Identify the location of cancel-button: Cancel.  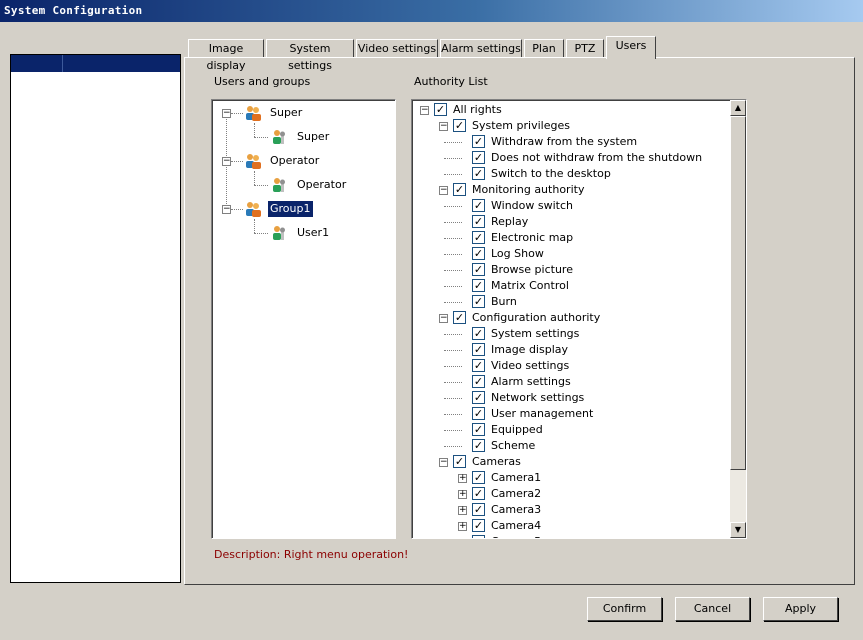
(712, 609).